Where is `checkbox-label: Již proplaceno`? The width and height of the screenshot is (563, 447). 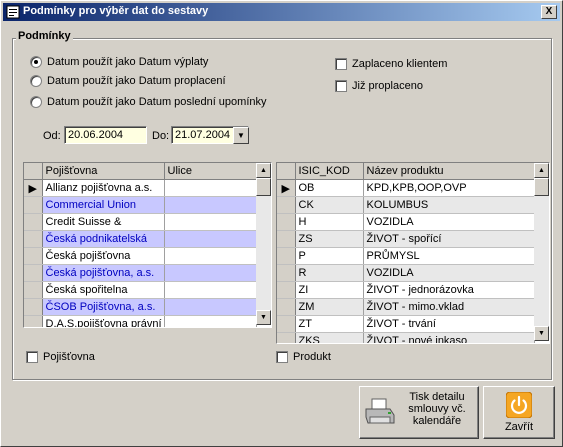
checkbox-label: Již proplaceno is located at coordinates (387, 86).